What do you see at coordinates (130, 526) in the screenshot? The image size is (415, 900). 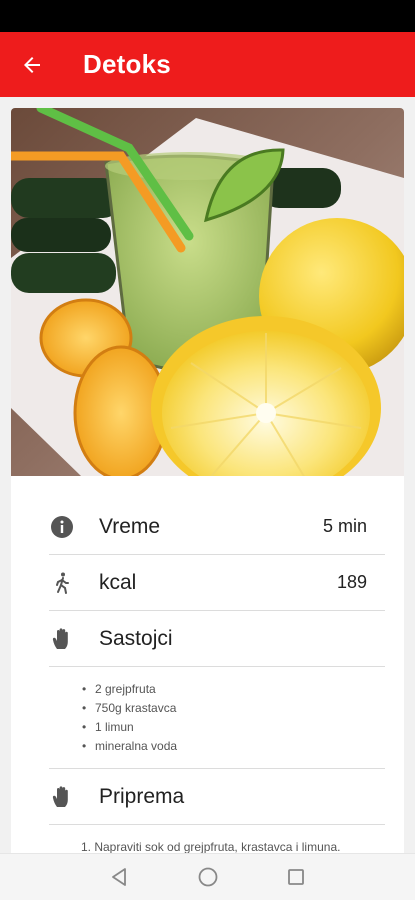 I see `time-label: Vreme` at bounding box center [130, 526].